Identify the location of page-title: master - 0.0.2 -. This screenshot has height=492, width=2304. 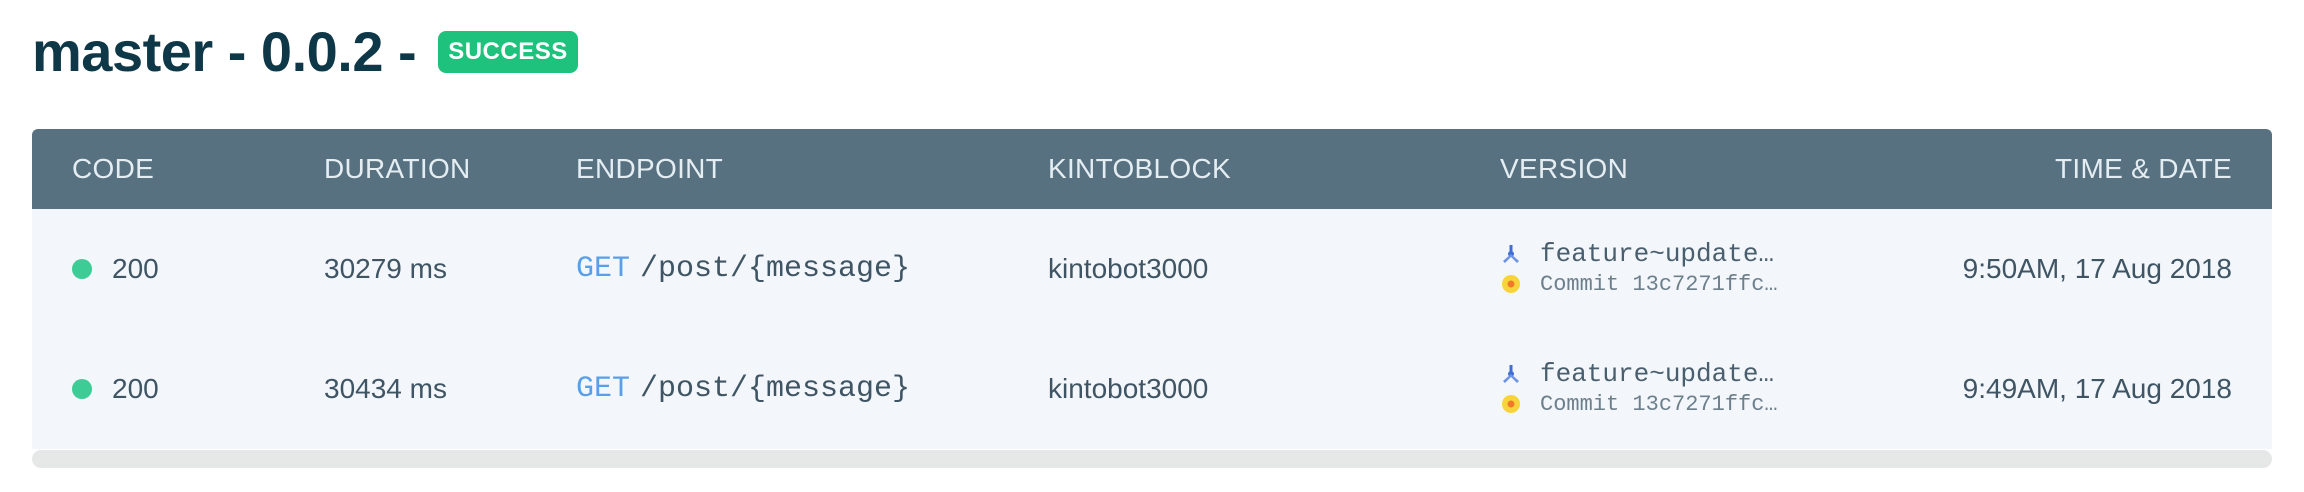
(224, 51).